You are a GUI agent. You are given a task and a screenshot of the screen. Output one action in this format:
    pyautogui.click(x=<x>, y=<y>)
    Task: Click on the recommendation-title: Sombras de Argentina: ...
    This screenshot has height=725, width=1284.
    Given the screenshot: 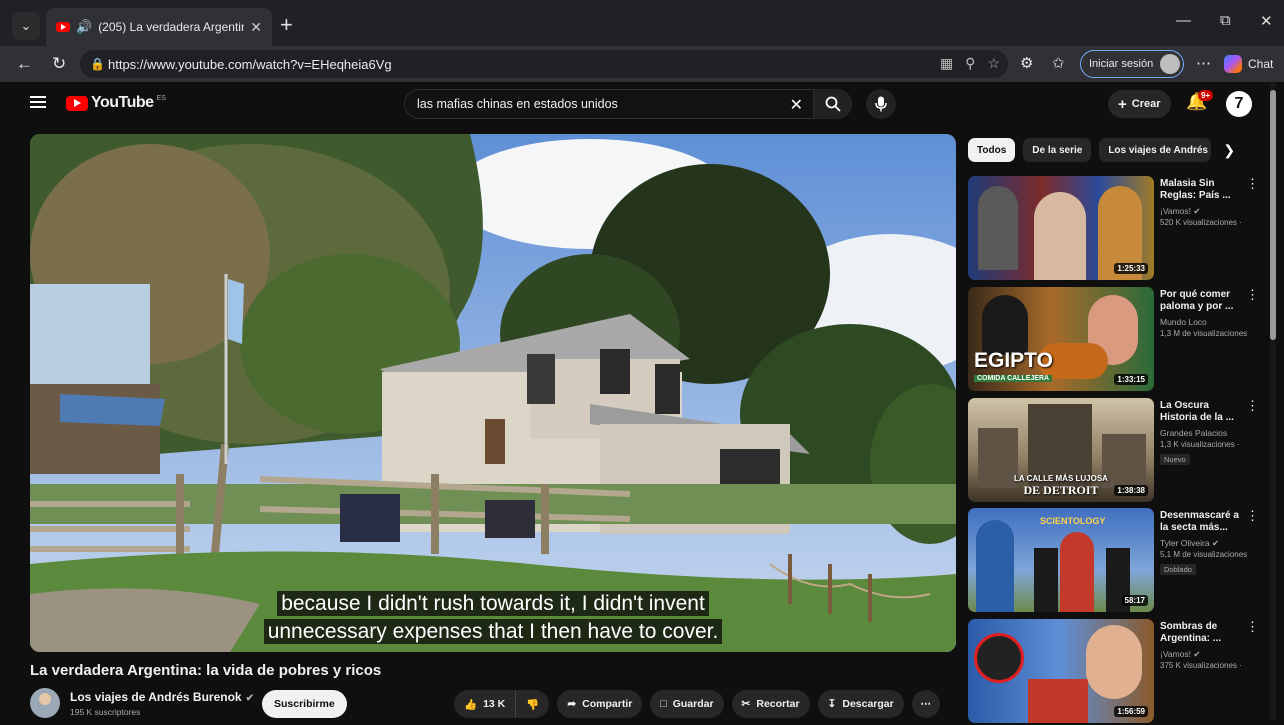 What is the action you would take?
    pyautogui.click(x=1201, y=633)
    